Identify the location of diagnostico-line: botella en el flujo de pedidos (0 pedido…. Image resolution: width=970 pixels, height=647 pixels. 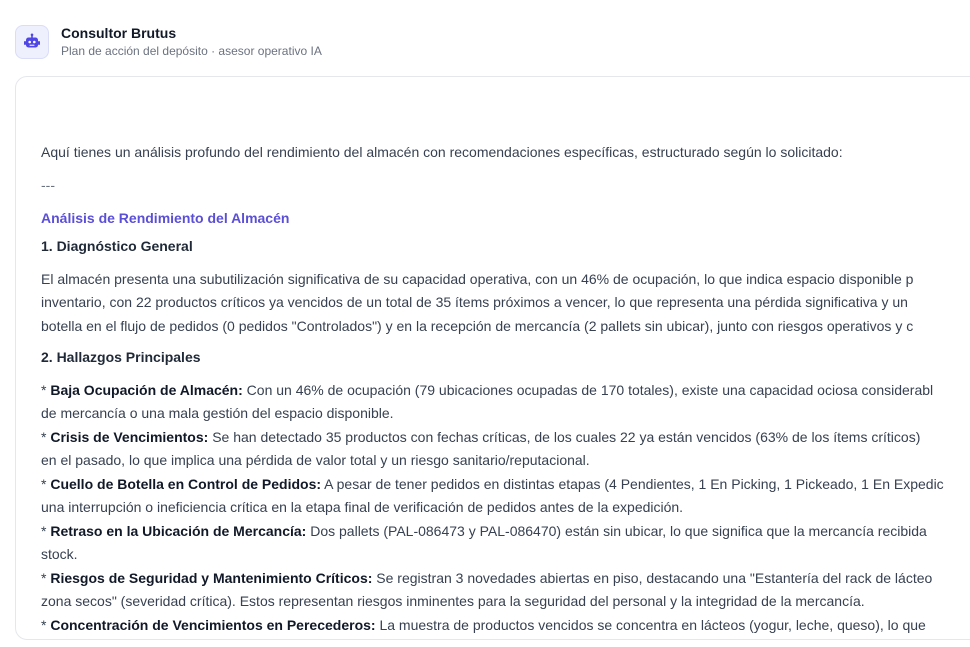
(477, 325).